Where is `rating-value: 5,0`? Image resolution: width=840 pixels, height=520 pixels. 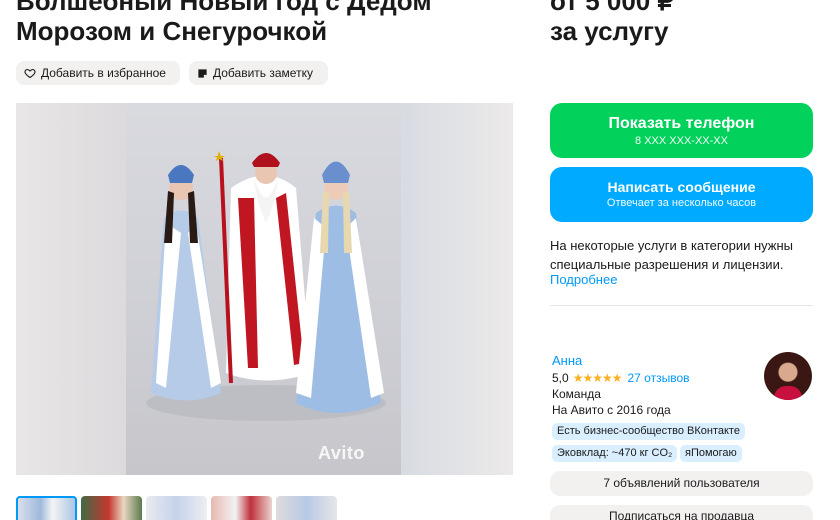 rating-value: 5,0 is located at coordinates (560, 378).